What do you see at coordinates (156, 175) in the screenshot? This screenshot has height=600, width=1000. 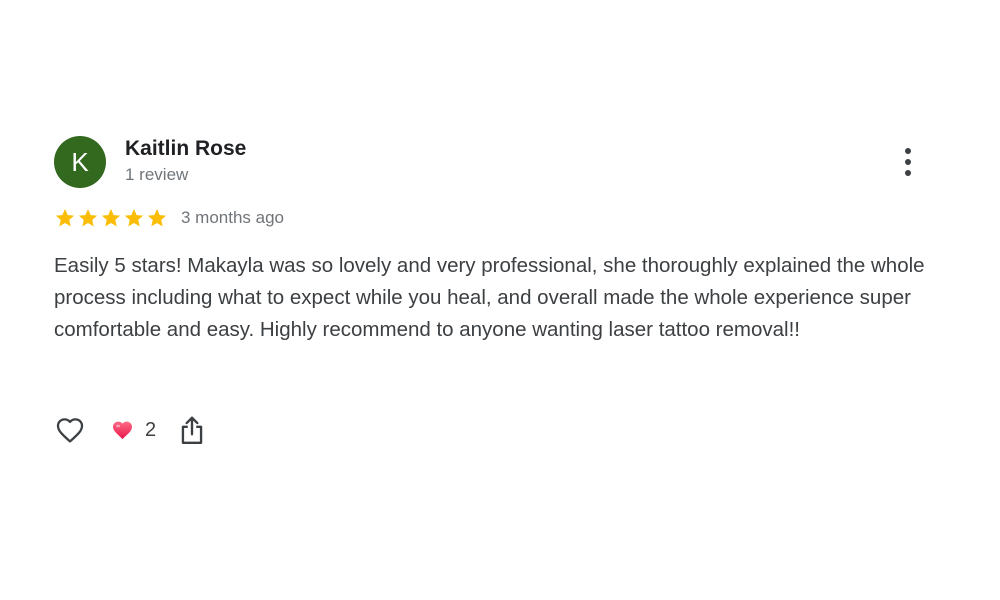 I see `author-review-count: 1 review` at bounding box center [156, 175].